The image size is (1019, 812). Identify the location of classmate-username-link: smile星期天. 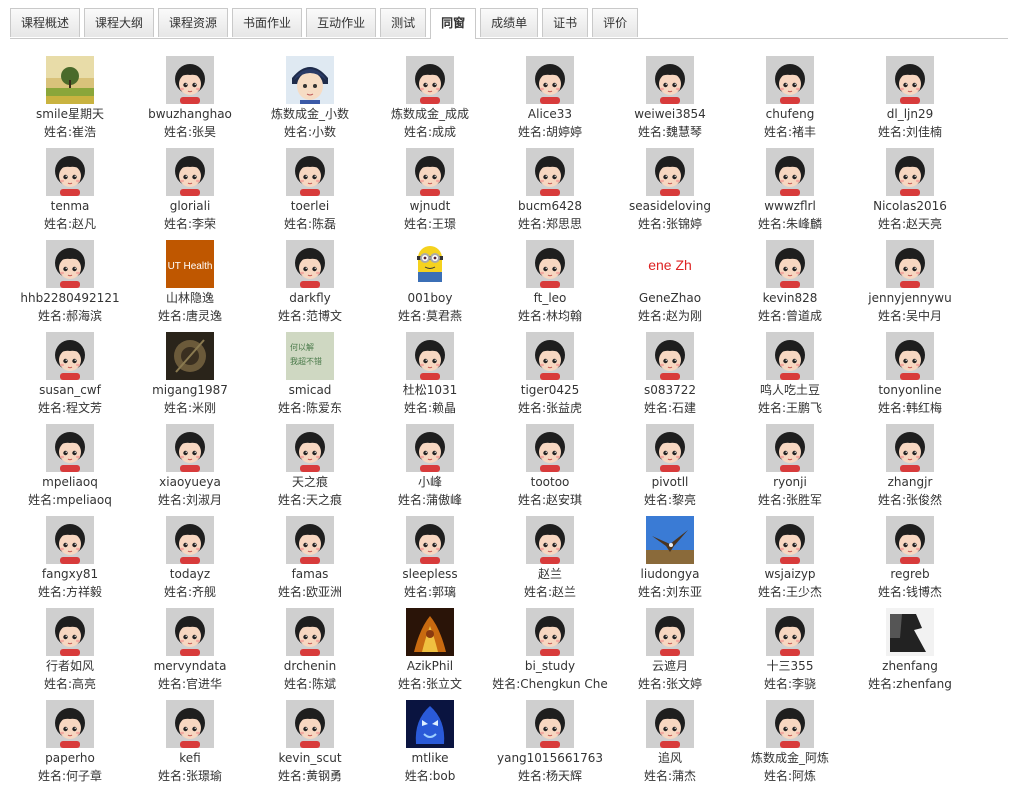
(70, 114).